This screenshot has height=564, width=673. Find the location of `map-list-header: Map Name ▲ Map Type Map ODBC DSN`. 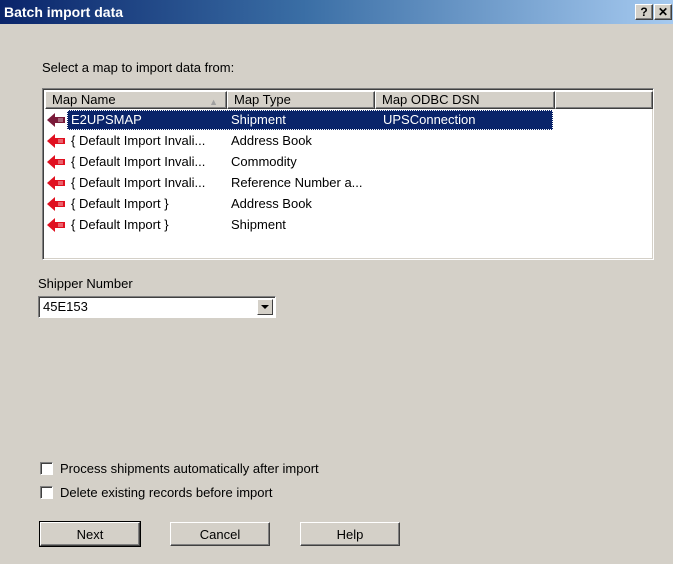

map-list-header: Map Name ▲ Map Type Map ODBC DSN is located at coordinates (349, 100).